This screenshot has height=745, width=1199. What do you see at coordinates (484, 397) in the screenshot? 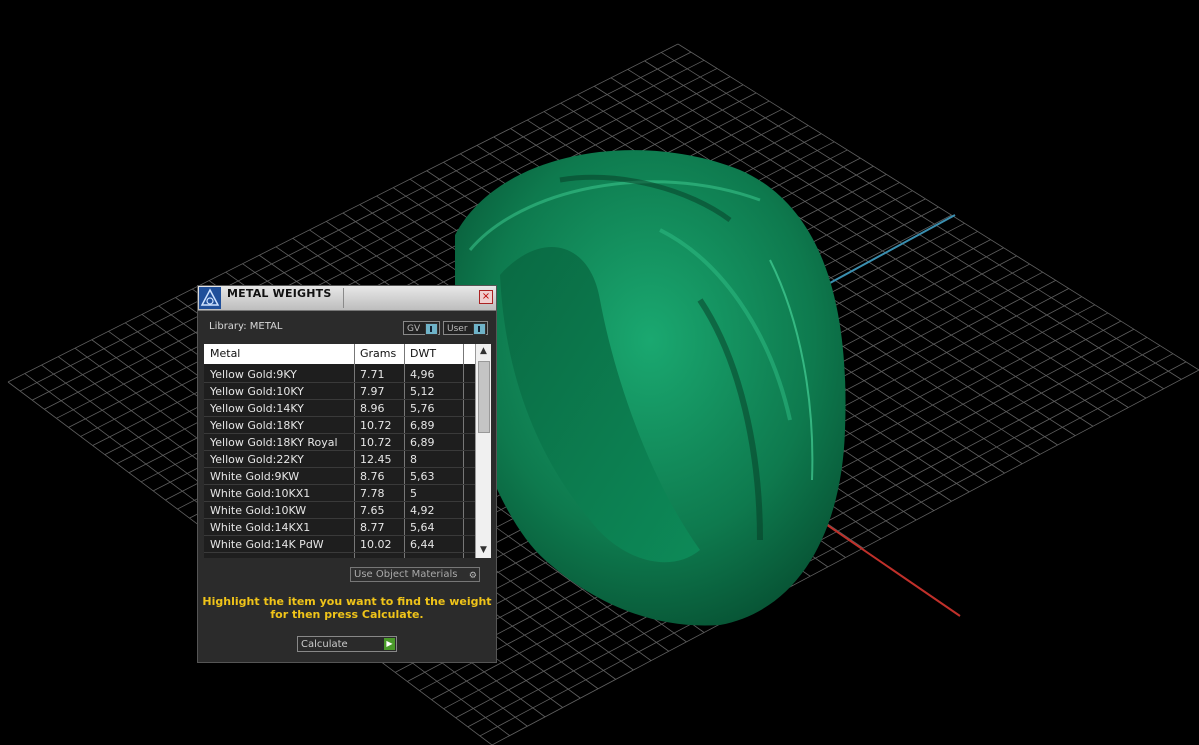
I see `scrollbar-thumb` at bounding box center [484, 397].